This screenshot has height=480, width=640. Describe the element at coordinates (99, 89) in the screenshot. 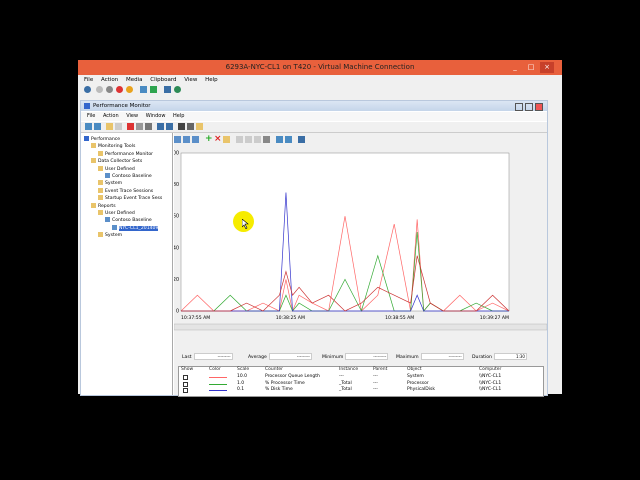

I see `start-icon` at that location.